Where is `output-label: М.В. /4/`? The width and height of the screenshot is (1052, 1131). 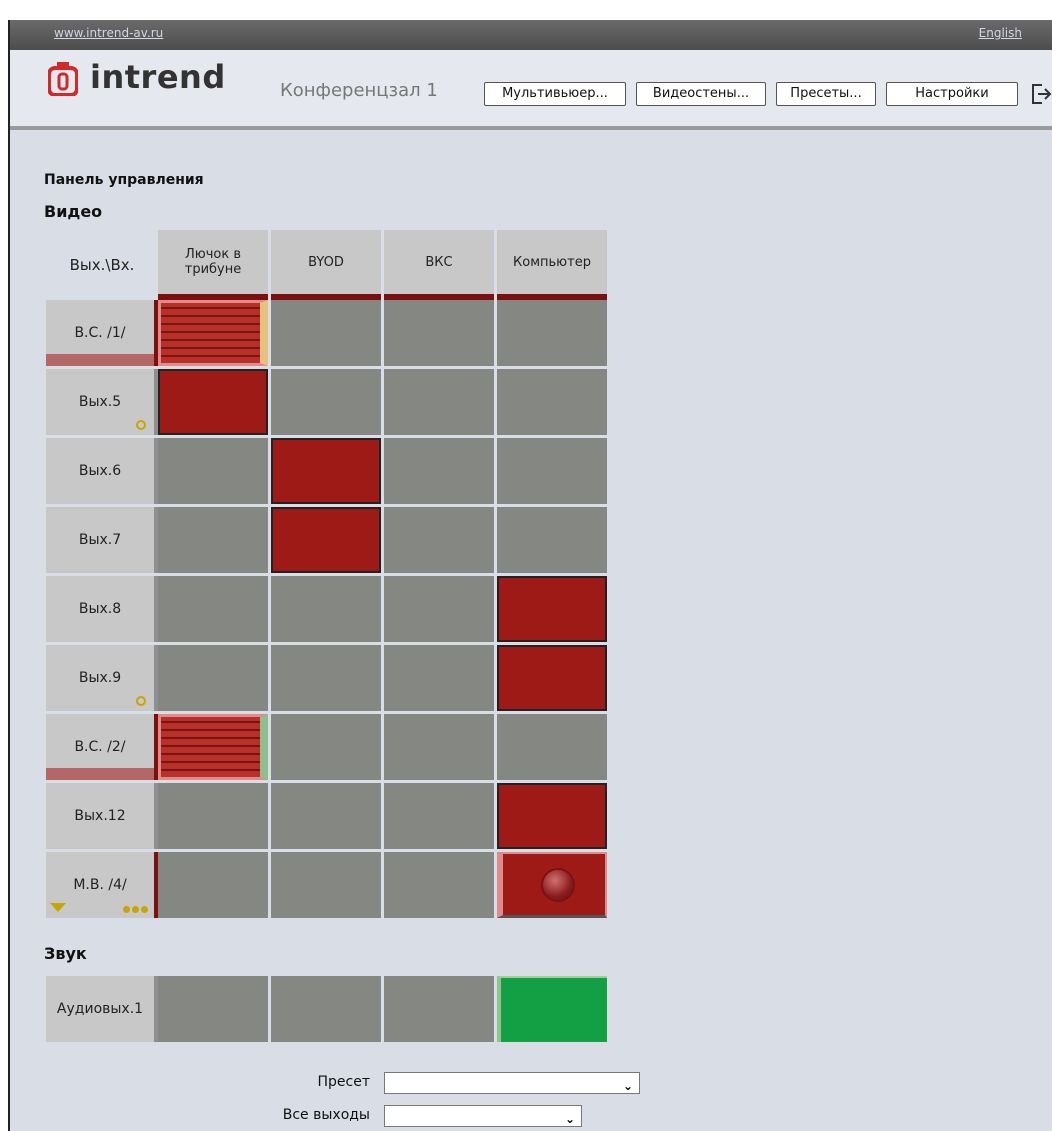
output-label: М.В. /4/ is located at coordinates (100, 885).